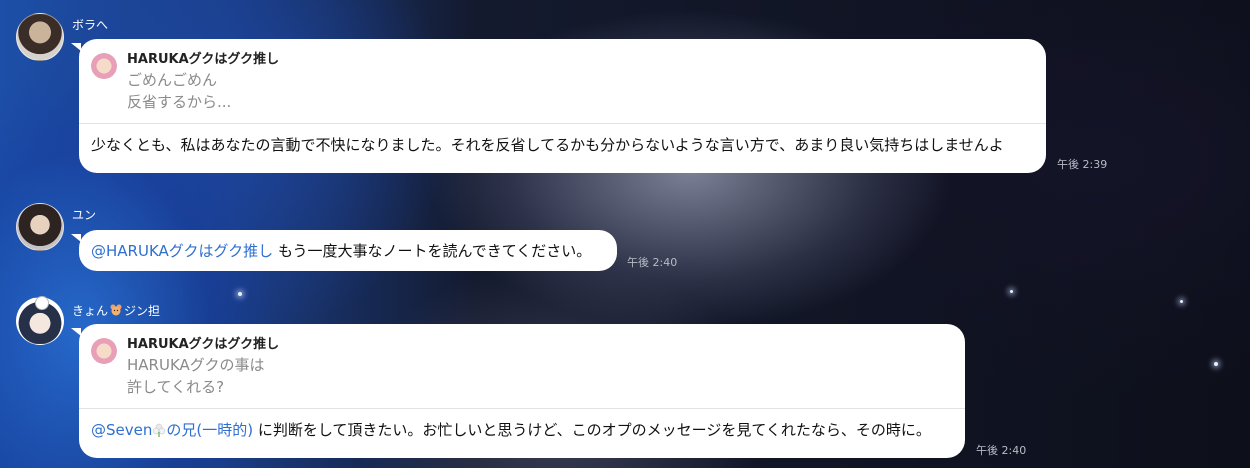 This screenshot has width=1250, height=468. I want to click on reply-text-line: HARUKAグクの事は, so click(196, 365).